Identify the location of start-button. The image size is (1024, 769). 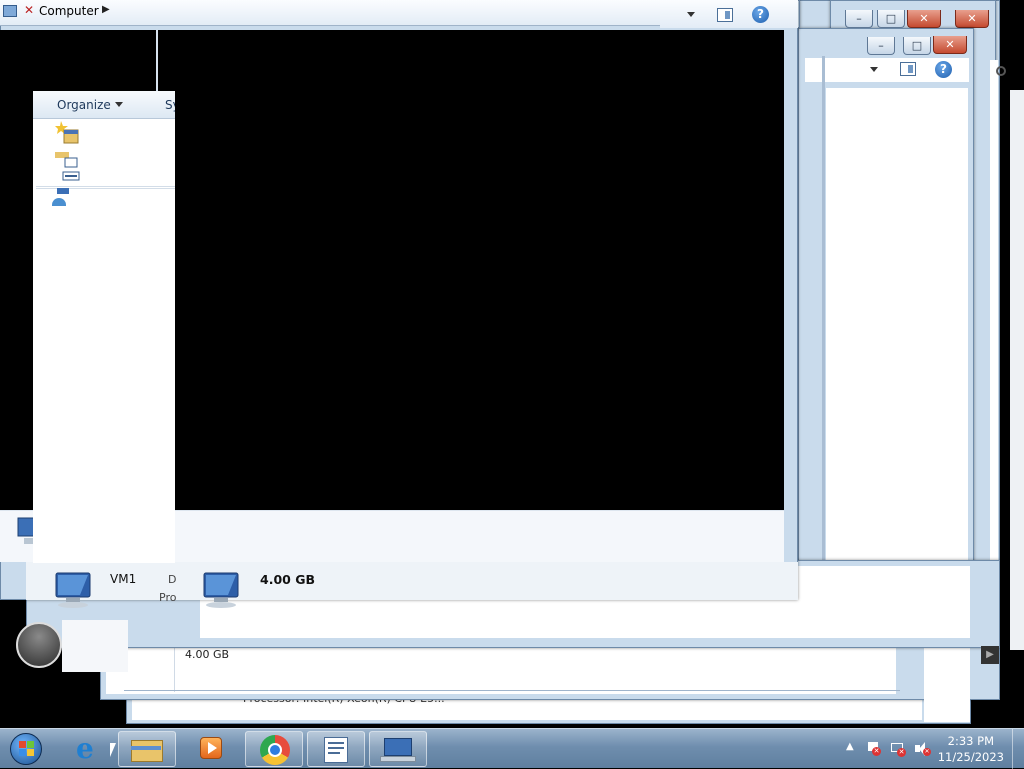
(27, 749).